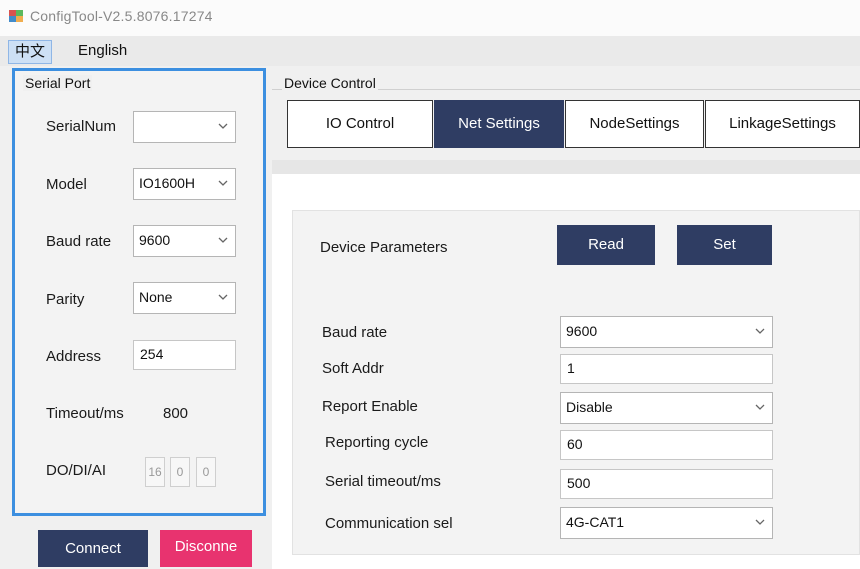  Describe the element at coordinates (579, 483) in the screenshot. I see `param-serial-timeout-value: 500` at that location.